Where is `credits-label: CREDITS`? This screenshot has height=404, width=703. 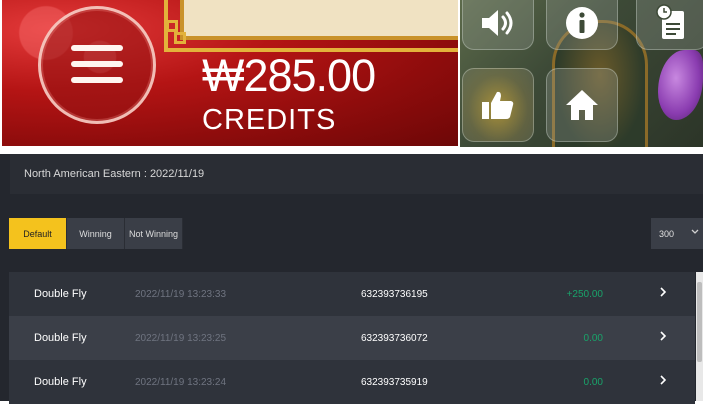
credits-label: CREDITS is located at coordinates (269, 120).